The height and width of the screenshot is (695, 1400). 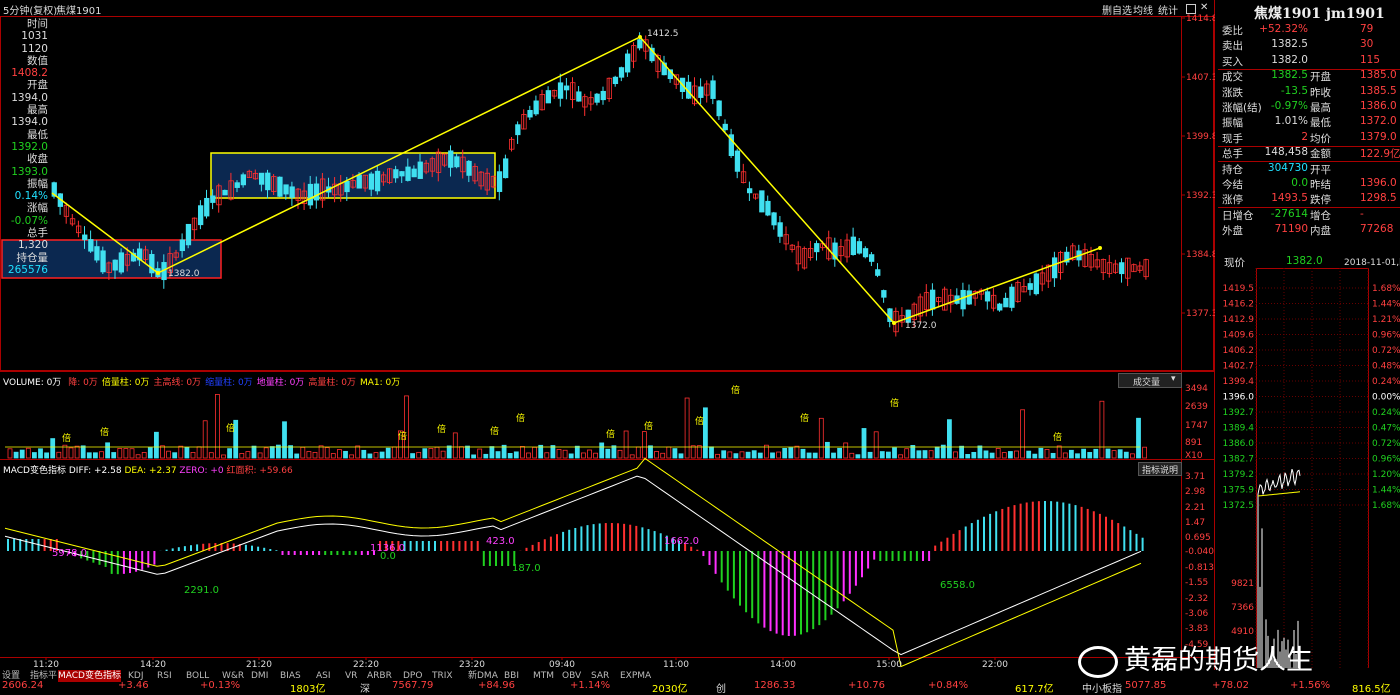 I want to click on mini-axis-pct: 0.24%, so click(x=1386, y=413).